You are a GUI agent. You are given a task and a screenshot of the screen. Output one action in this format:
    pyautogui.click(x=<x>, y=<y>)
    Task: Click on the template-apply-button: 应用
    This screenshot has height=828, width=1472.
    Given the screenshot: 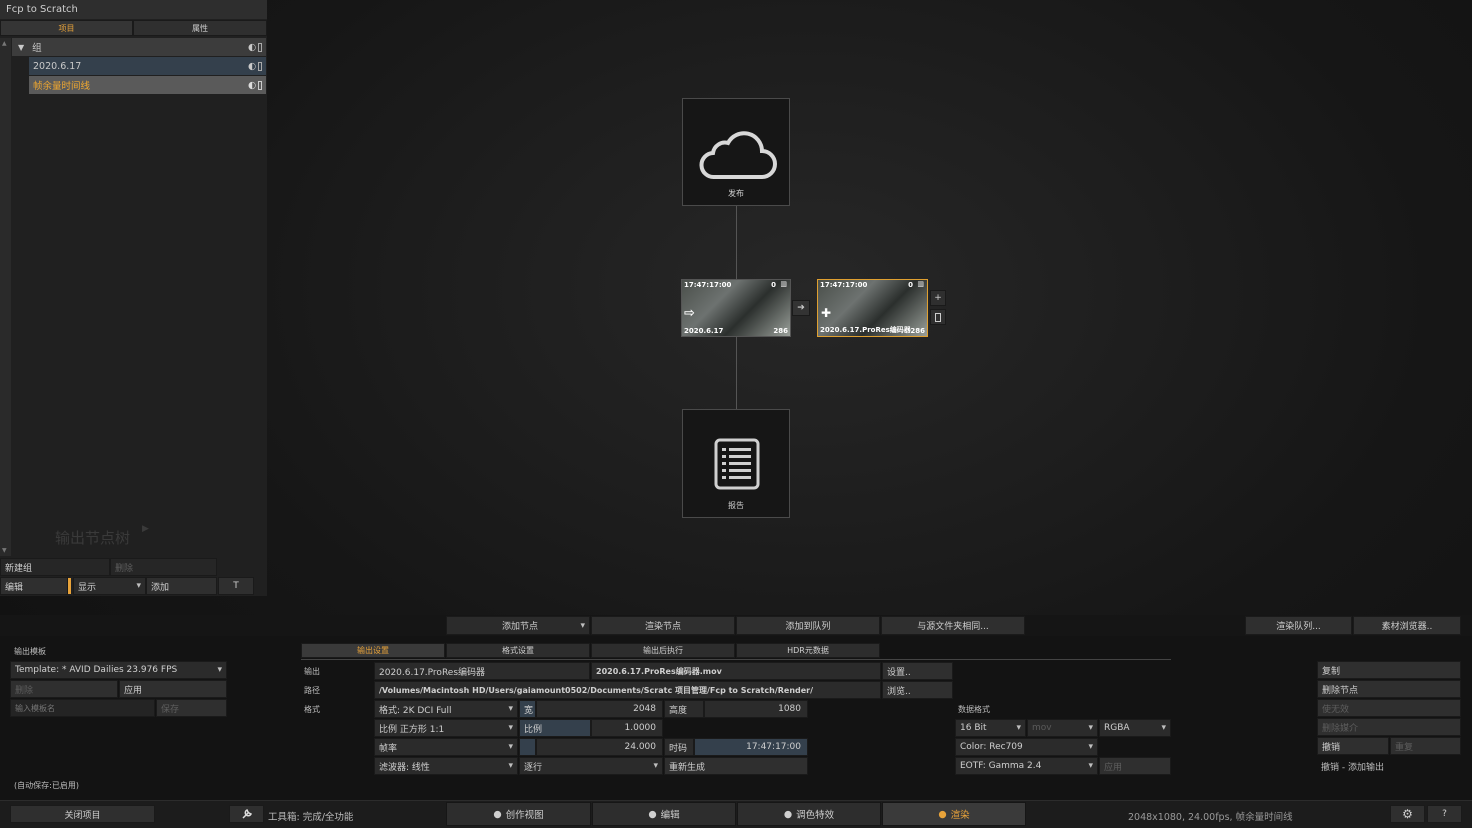 What is the action you would take?
    pyautogui.click(x=173, y=689)
    